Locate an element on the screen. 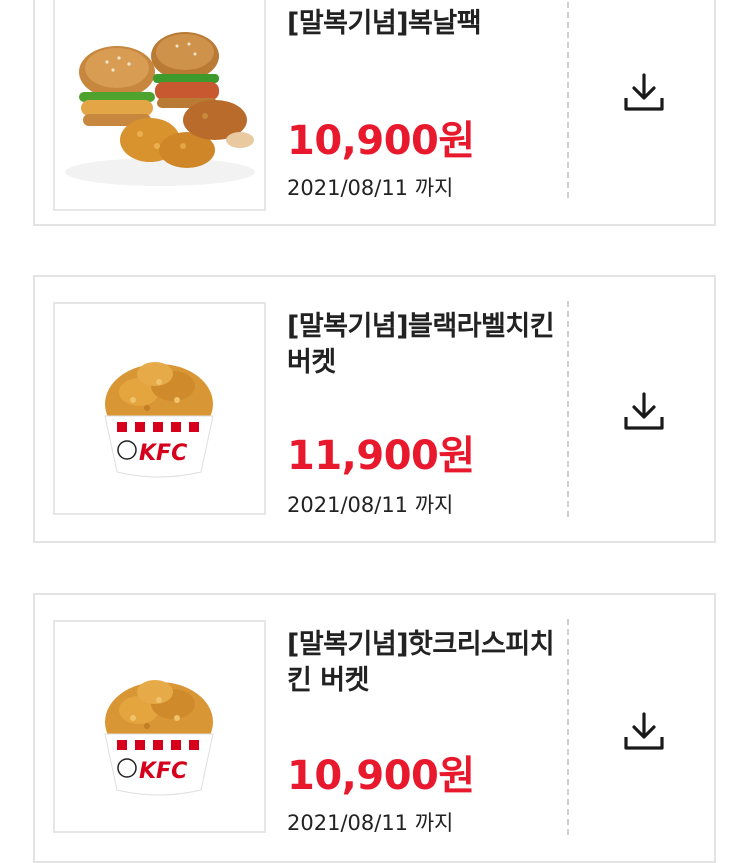  coupon-image is located at coordinates (159, 105).